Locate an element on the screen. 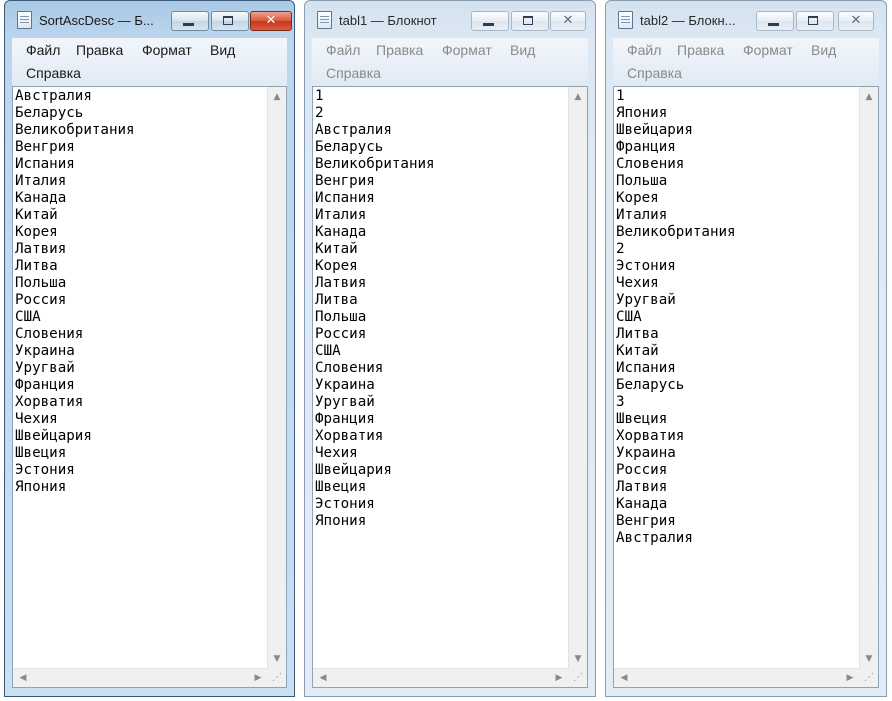  text-line: 2 is located at coordinates (620, 249).